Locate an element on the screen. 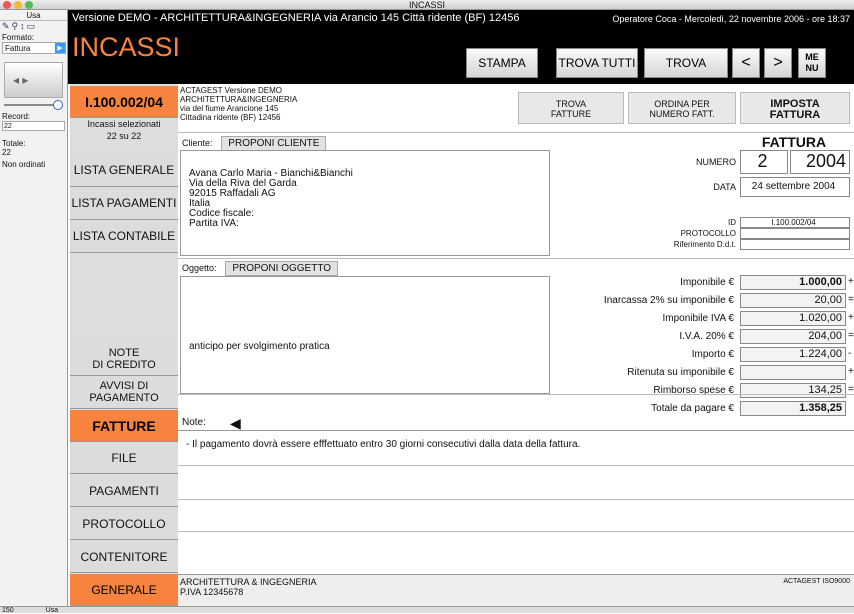 Image resolution: width=854 pixels, height=614 pixels. note-label: Note: is located at coordinates (194, 422).